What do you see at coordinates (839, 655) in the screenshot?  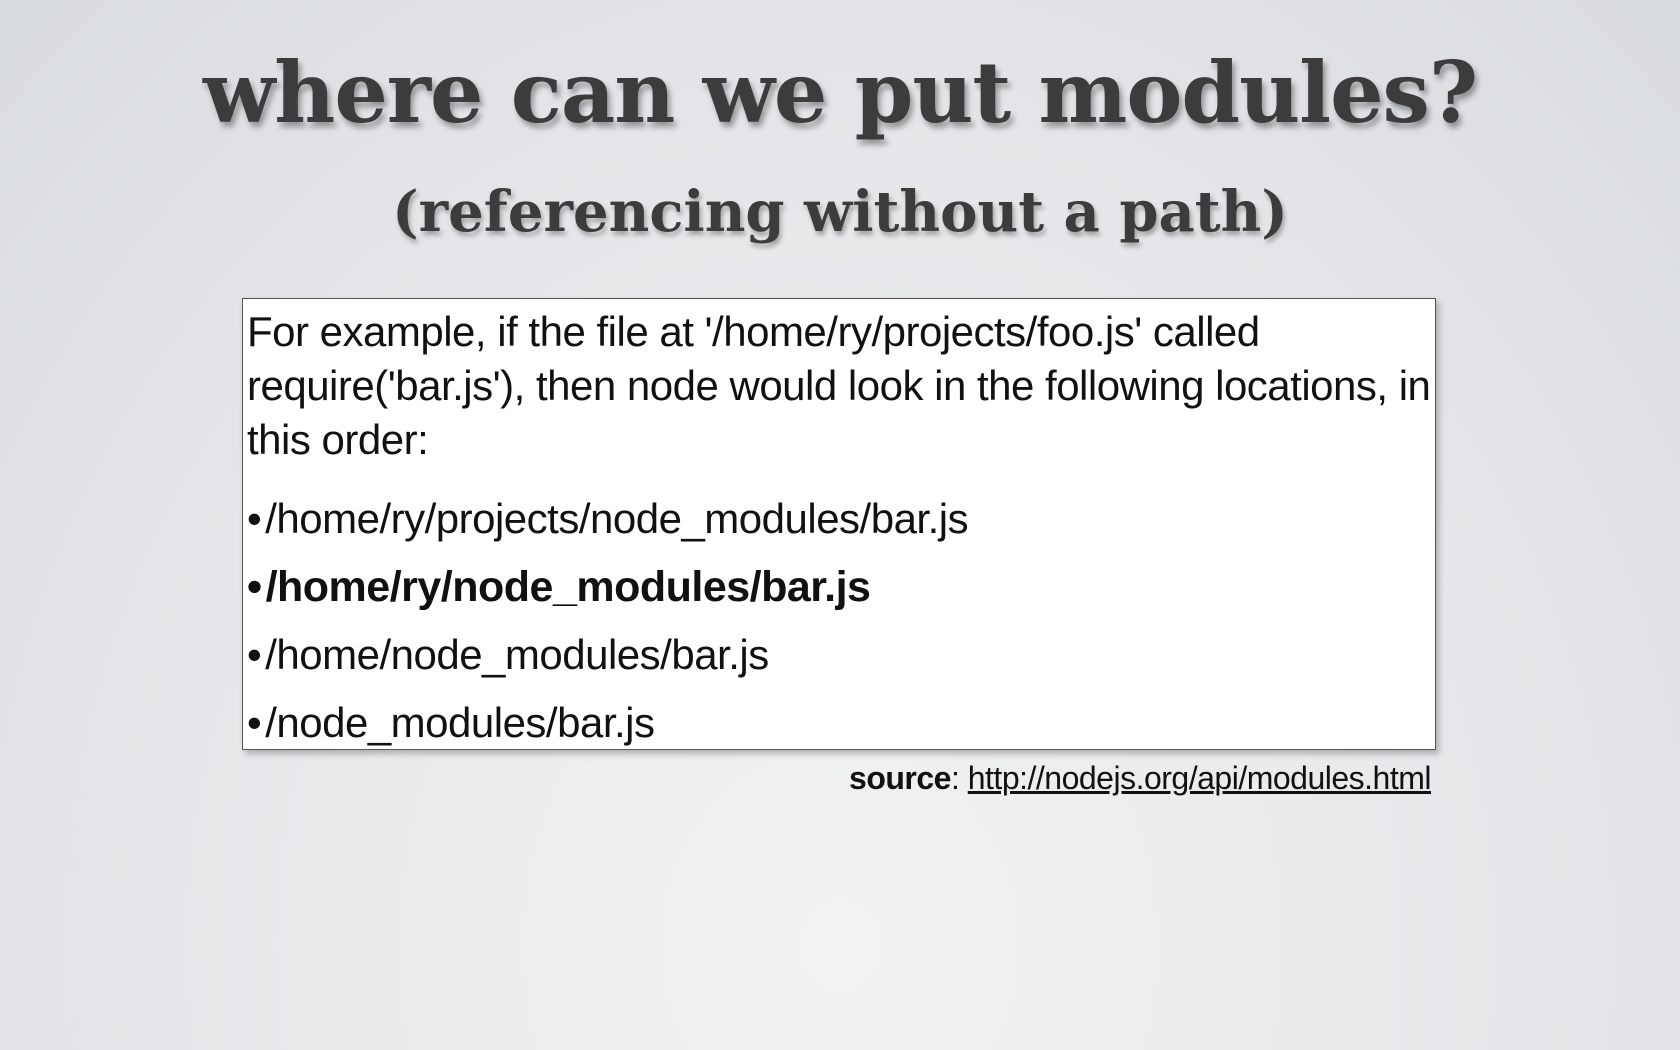 I see `path-item: •/home/node_modules/bar.js` at bounding box center [839, 655].